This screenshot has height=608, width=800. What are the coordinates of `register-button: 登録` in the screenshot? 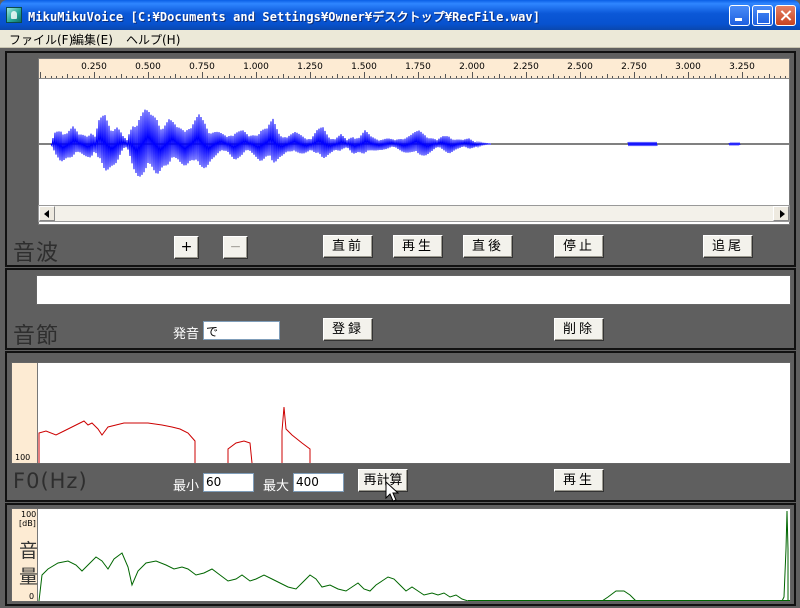 It's located at (348, 329).